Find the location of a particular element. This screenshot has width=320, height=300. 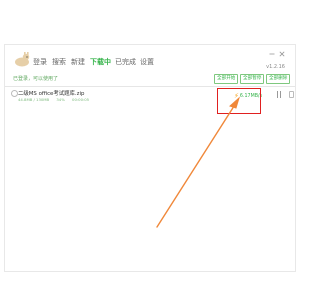

start-all-button: 全部开始 is located at coordinates (226, 79).